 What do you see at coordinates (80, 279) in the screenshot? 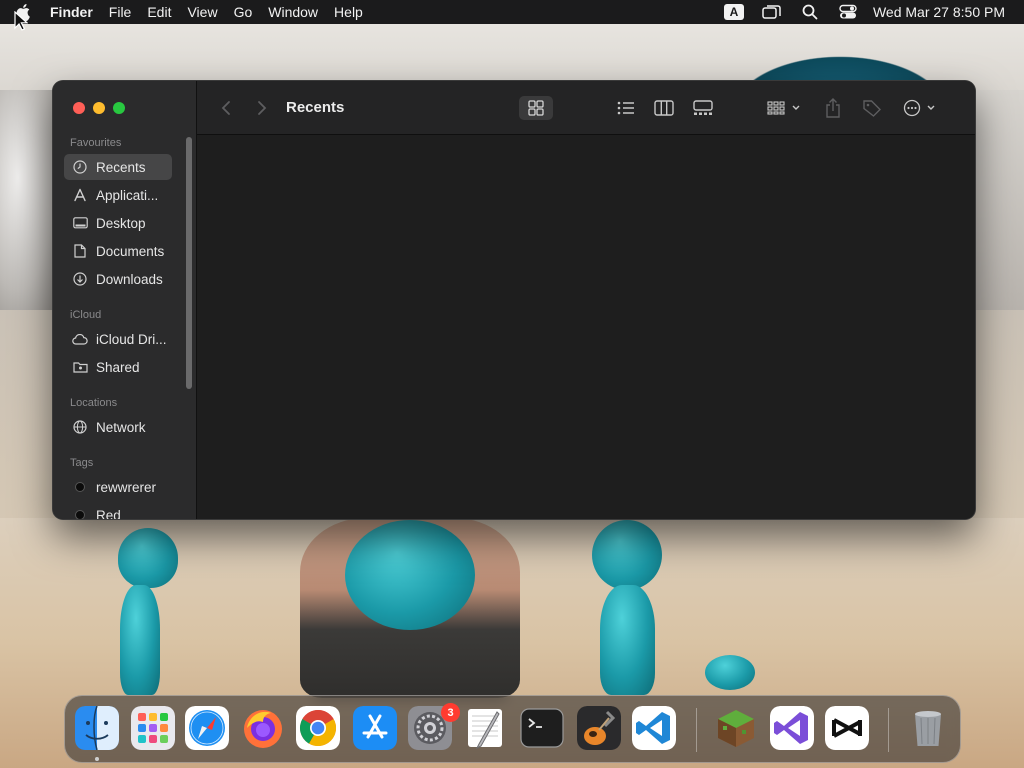
I see `download-icon` at bounding box center [80, 279].